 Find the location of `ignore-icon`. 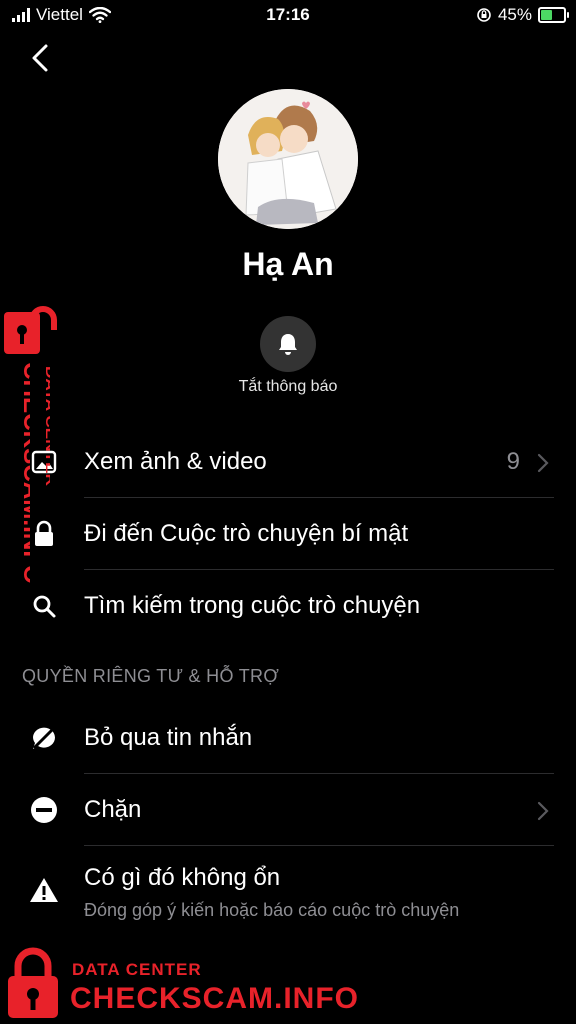

ignore-icon is located at coordinates (44, 738).